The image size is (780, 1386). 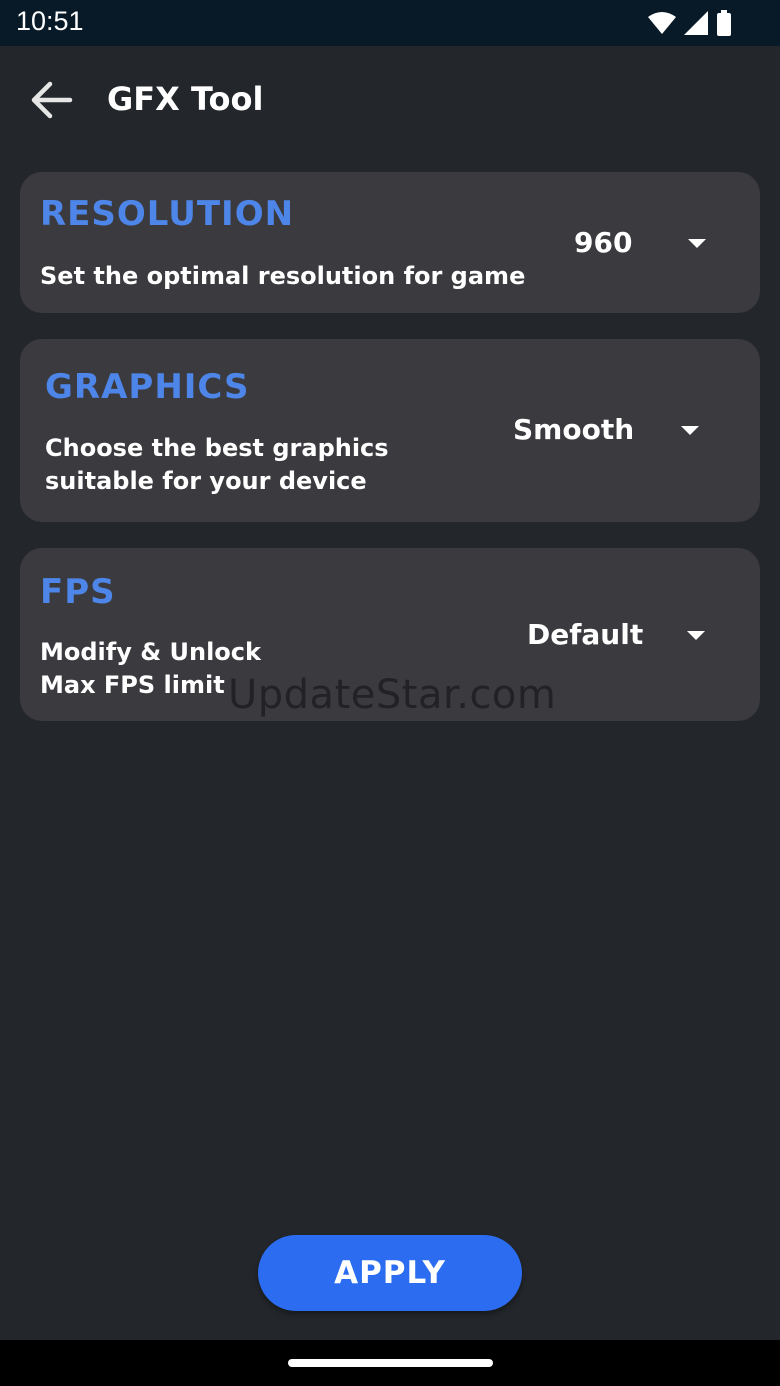 I want to click on resolution-title: RESOLUTION, so click(x=167, y=214).